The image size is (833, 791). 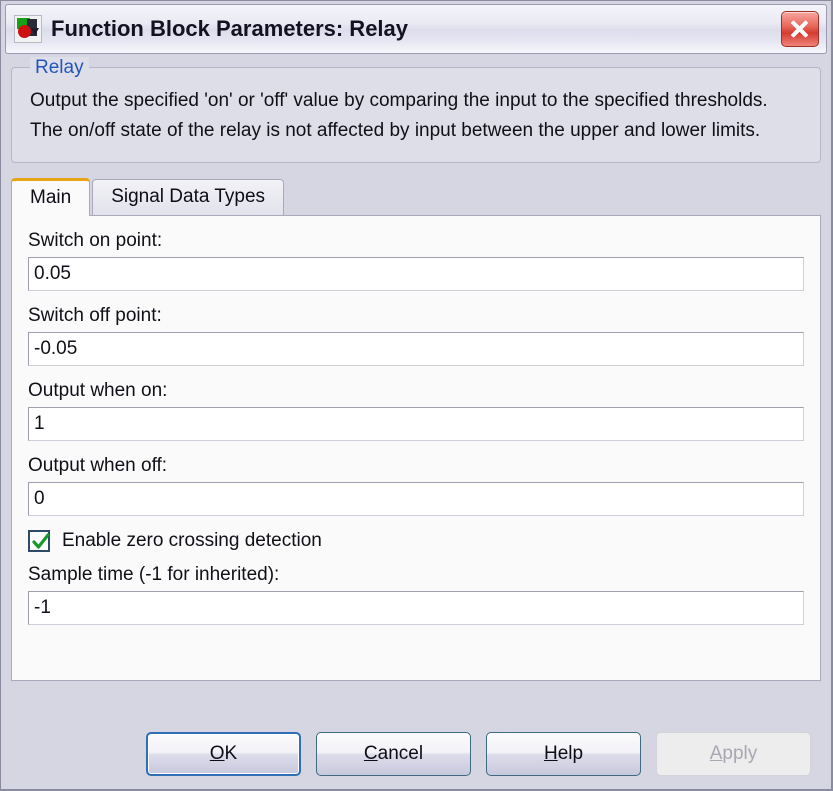 I want to click on sample-time-input, so click(x=416, y=608).